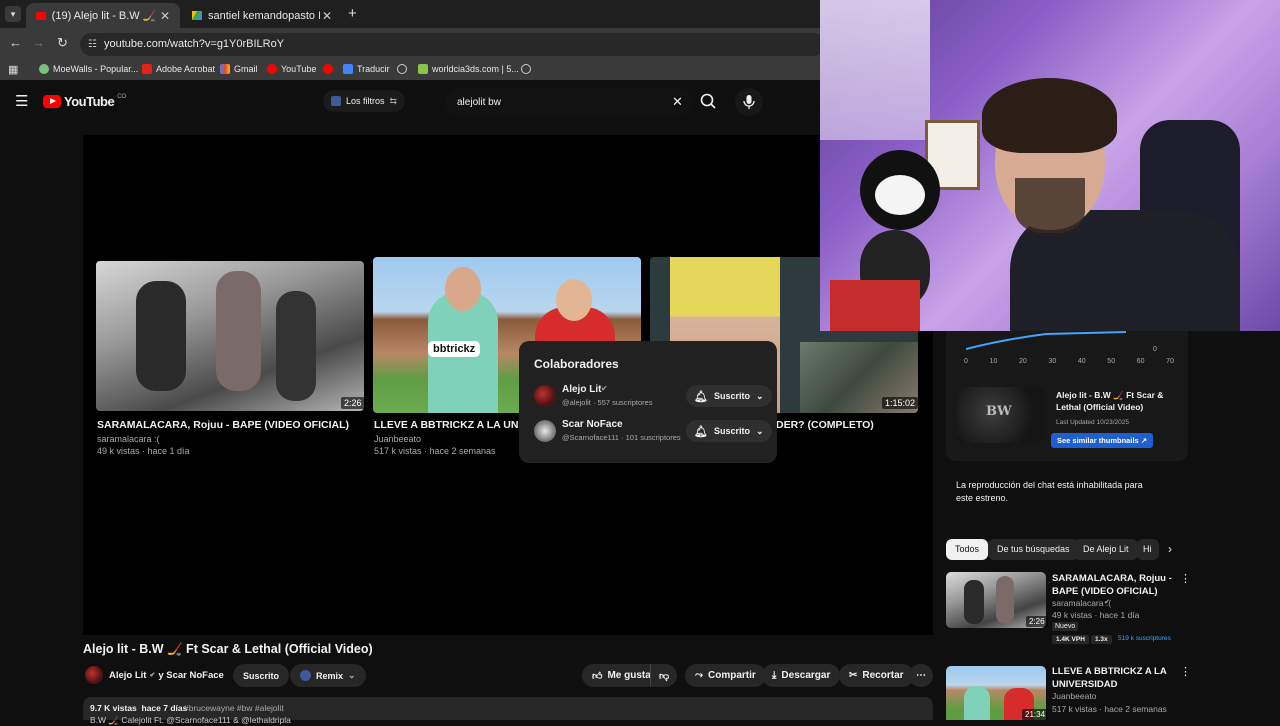  I want to click on channel-name: Alejo Lit, so click(127, 675).